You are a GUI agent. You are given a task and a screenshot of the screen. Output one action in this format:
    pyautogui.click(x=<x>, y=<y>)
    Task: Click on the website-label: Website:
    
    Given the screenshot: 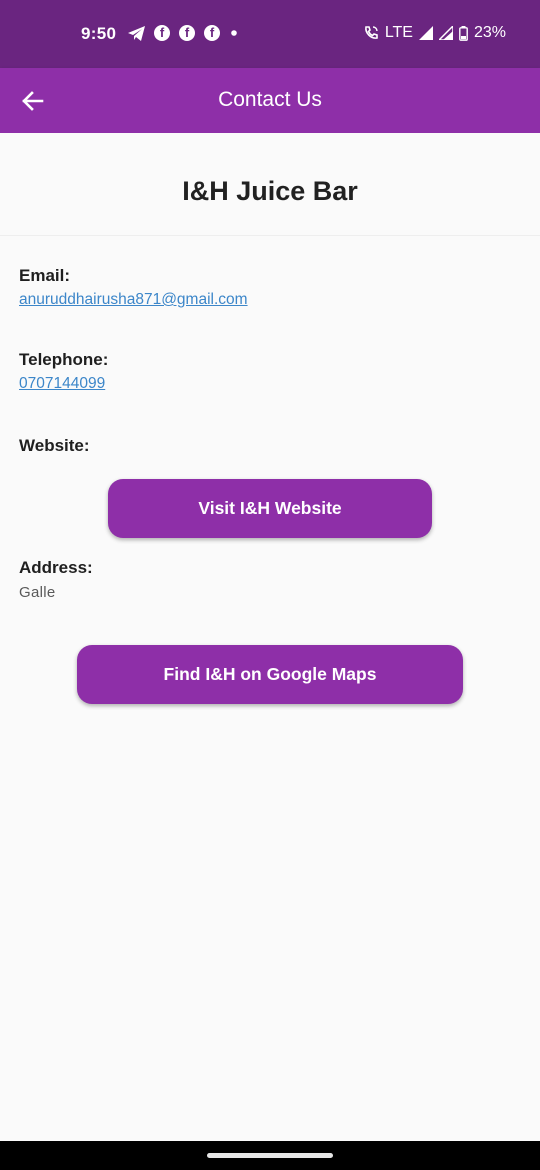 What is the action you would take?
    pyautogui.click(x=54, y=445)
    